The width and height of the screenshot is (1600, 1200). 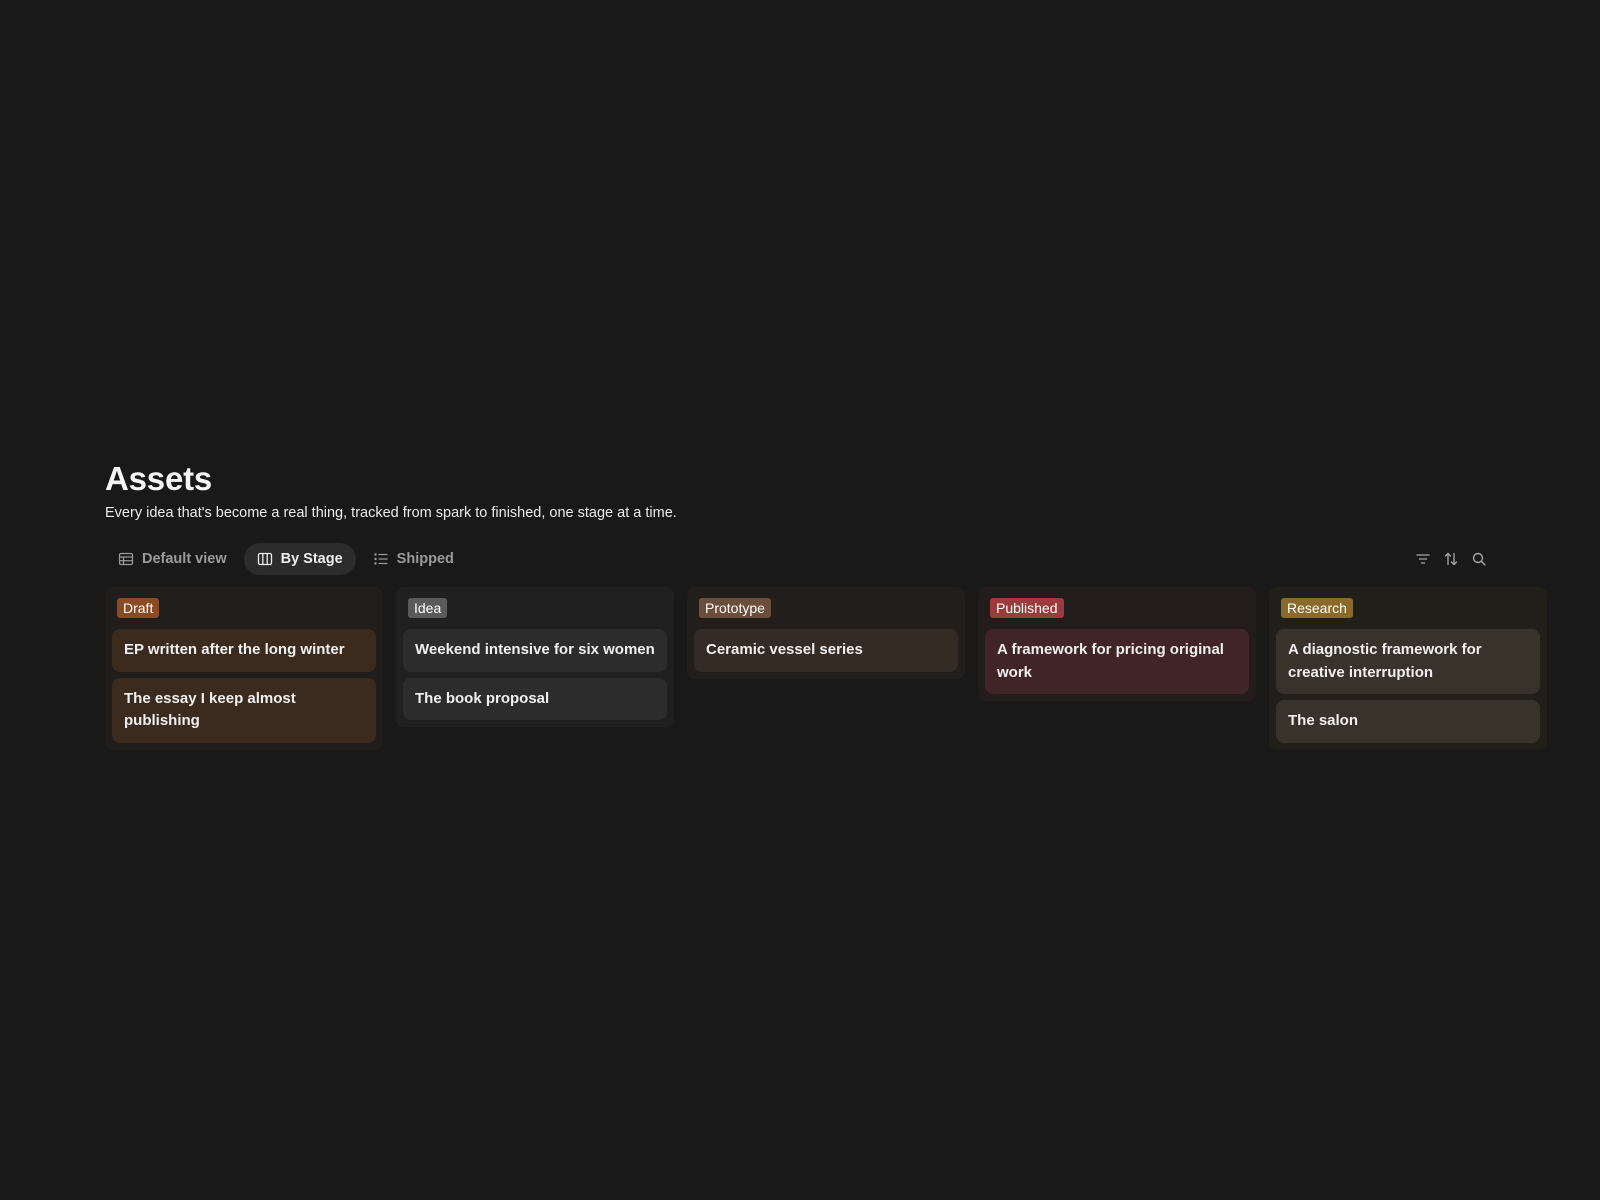 I want to click on page-title: Assets, so click(x=159, y=478).